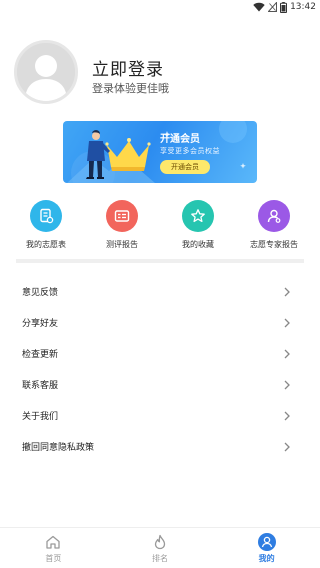 This screenshot has height=568, width=320. Describe the element at coordinates (40, 355) in the screenshot. I see `menu-label: 检查更新` at that location.